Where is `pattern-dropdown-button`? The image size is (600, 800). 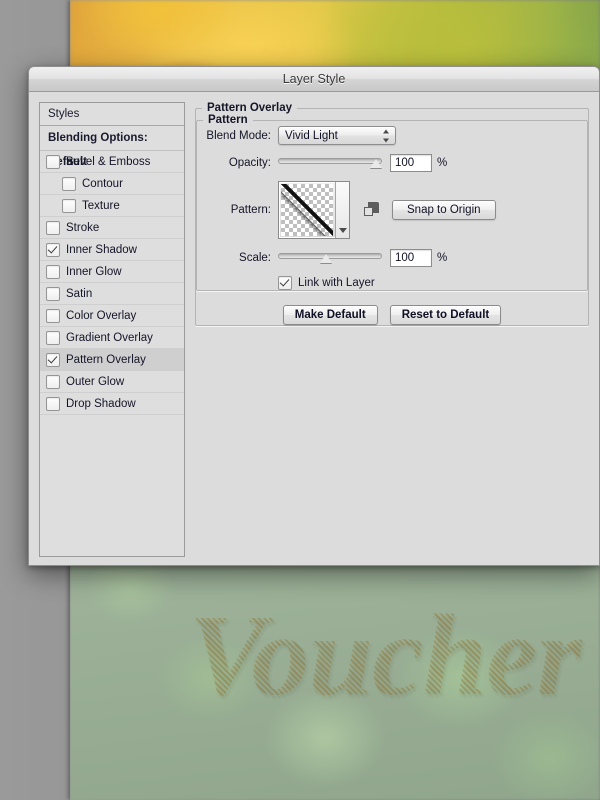 pattern-dropdown-button is located at coordinates (342, 210).